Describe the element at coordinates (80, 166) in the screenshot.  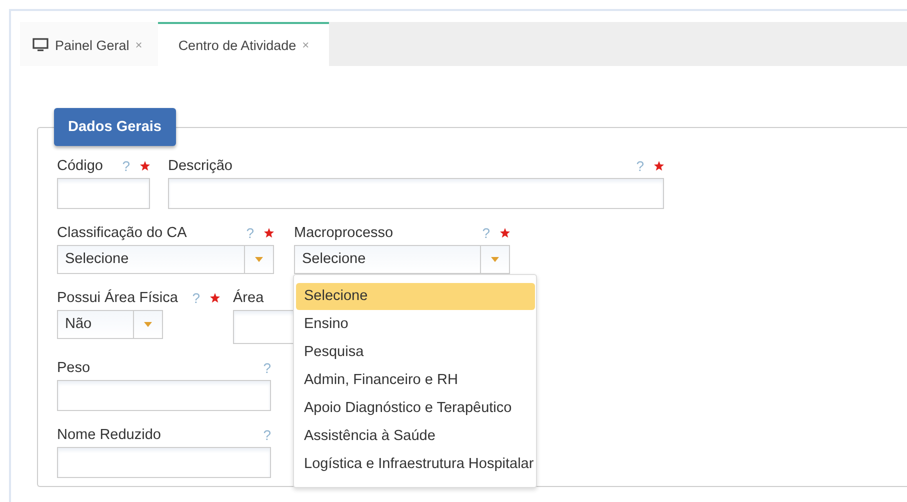
I see `field-label: Código` at that location.